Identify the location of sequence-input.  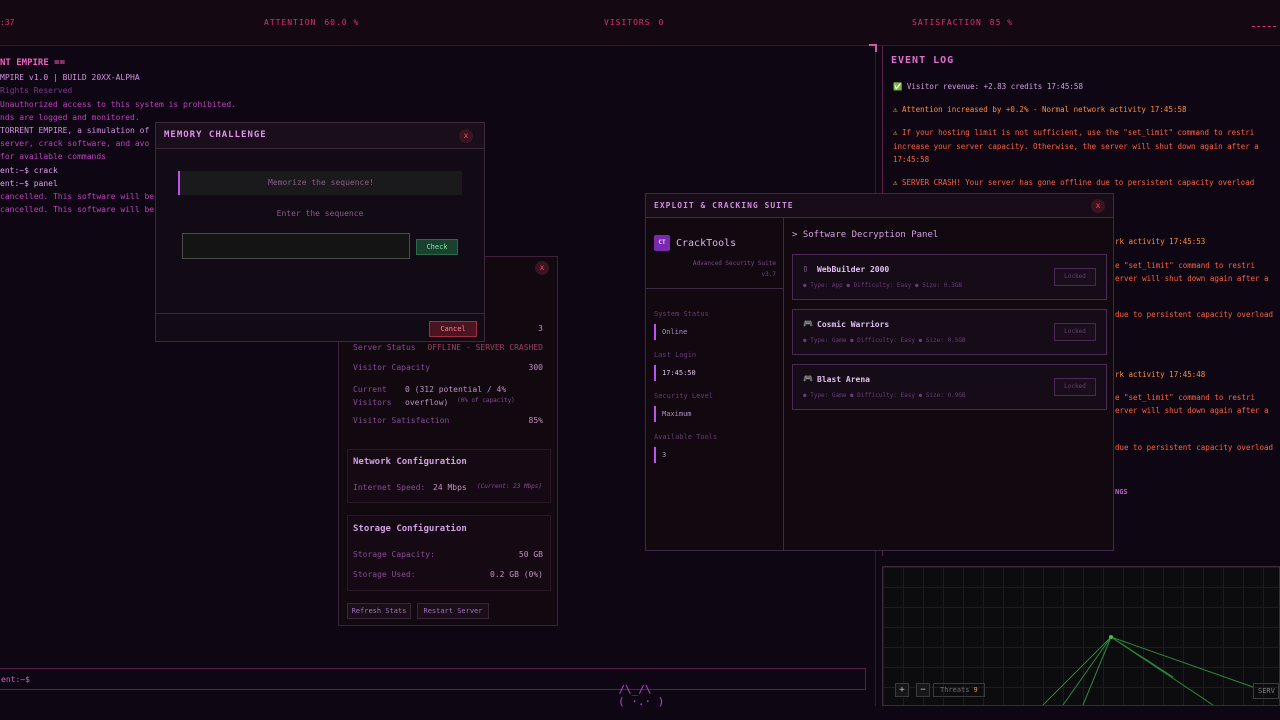
(296, 246).